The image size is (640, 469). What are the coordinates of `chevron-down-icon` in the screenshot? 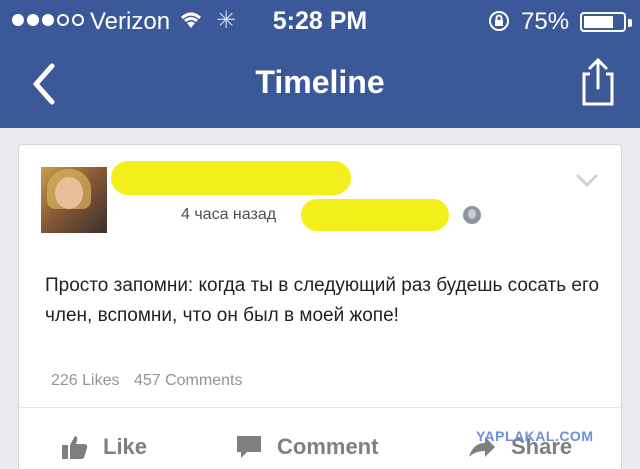 It's located at (587, 181).